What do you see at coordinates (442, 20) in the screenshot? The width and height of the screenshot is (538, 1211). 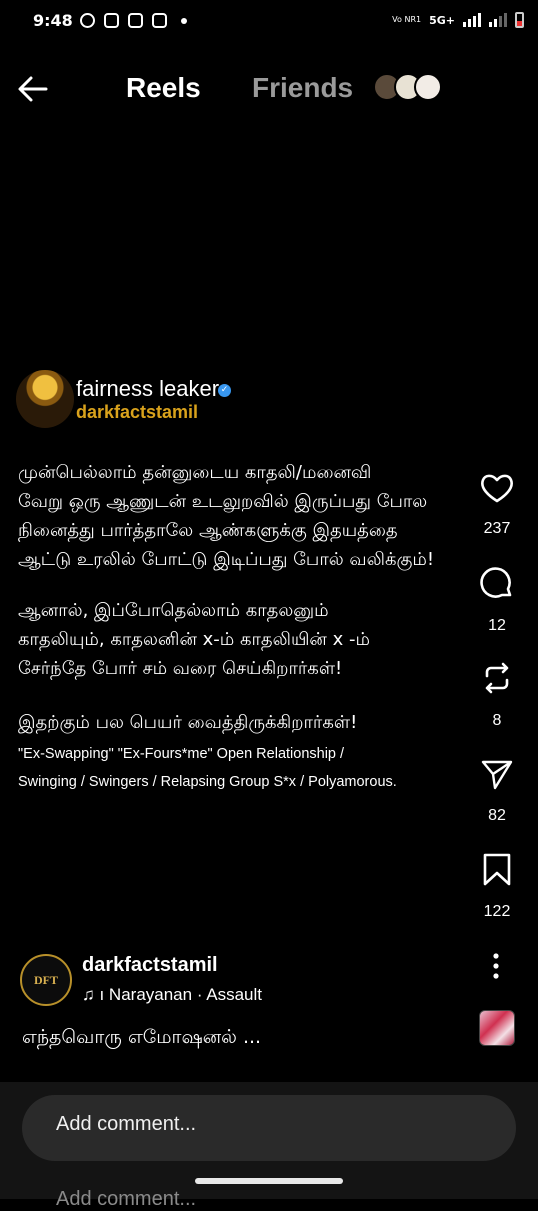 I see `network-type: 5G+` at bounding box center [442, 20].